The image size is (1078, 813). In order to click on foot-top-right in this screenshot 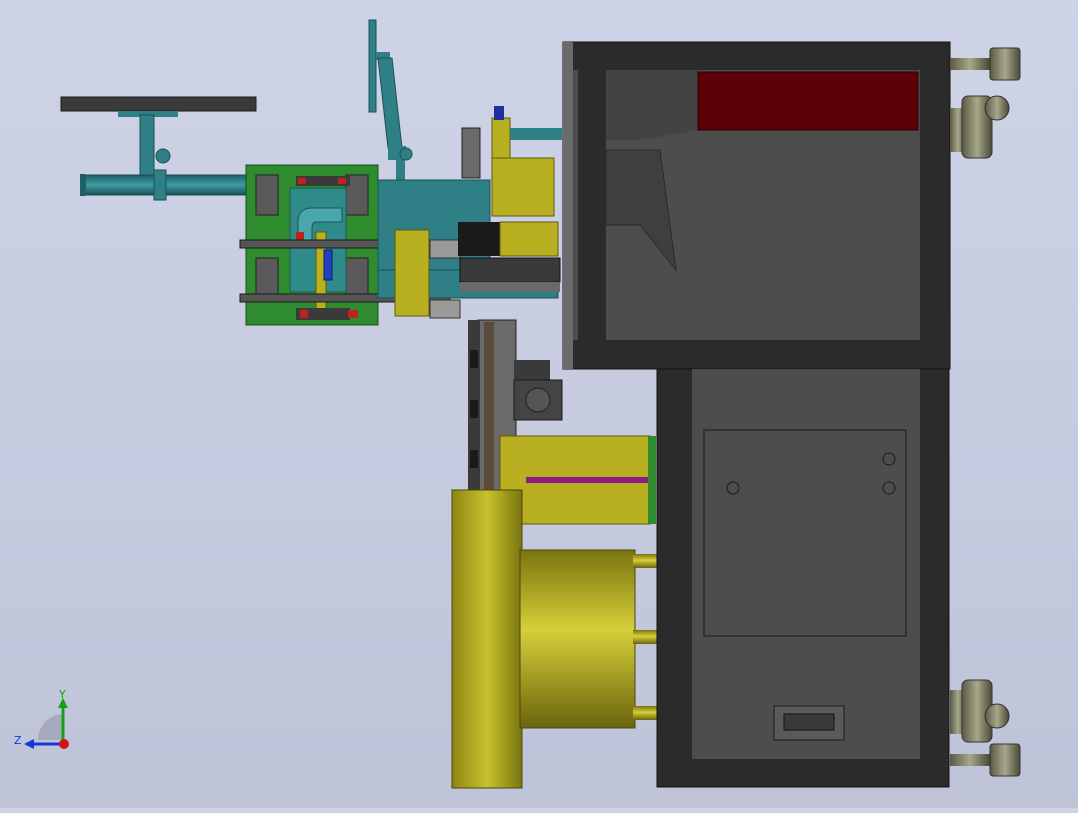, I will do `click(985, 64)`.